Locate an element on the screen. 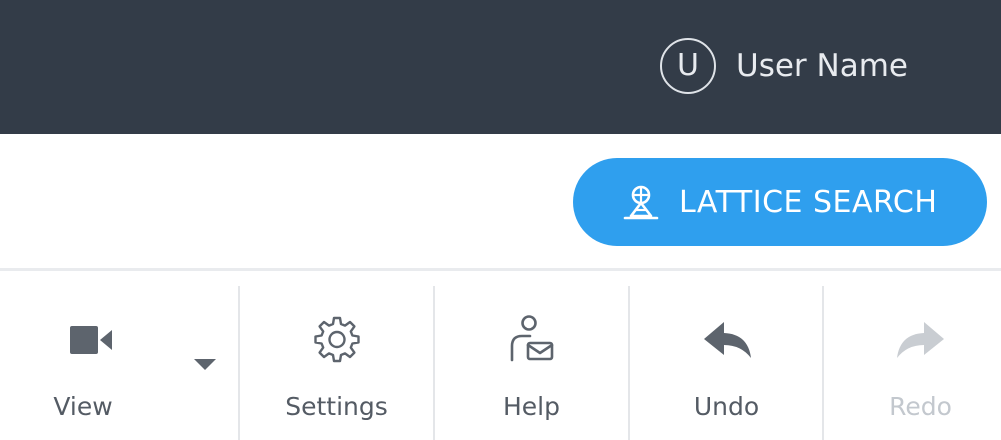 Image resolution: width=1001 pixels, height=440 pixels. lattice-search-button: LATTICE SEARCH is located at coordinates (780, 202).